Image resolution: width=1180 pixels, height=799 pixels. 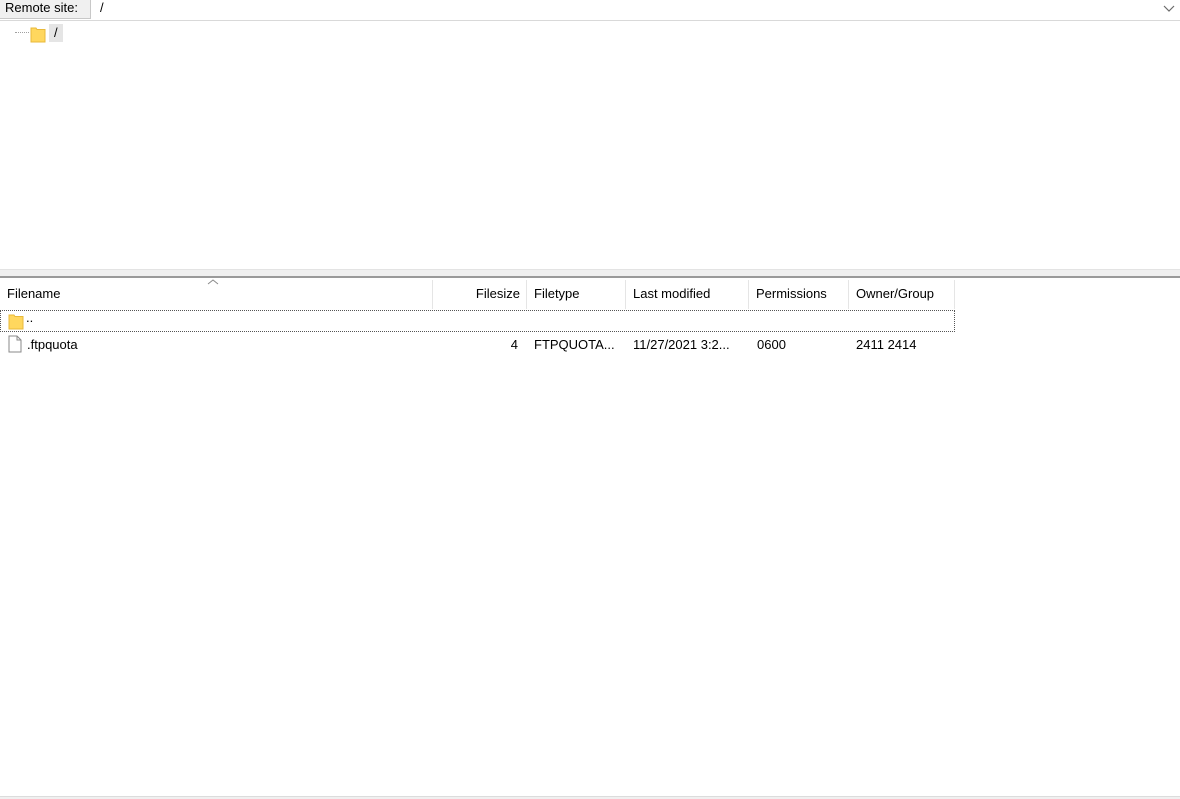 What do you see at coordinates (52, 344) in the screenshot?
I see `file-name: .ftpquota` at bounding box center [52, 344].